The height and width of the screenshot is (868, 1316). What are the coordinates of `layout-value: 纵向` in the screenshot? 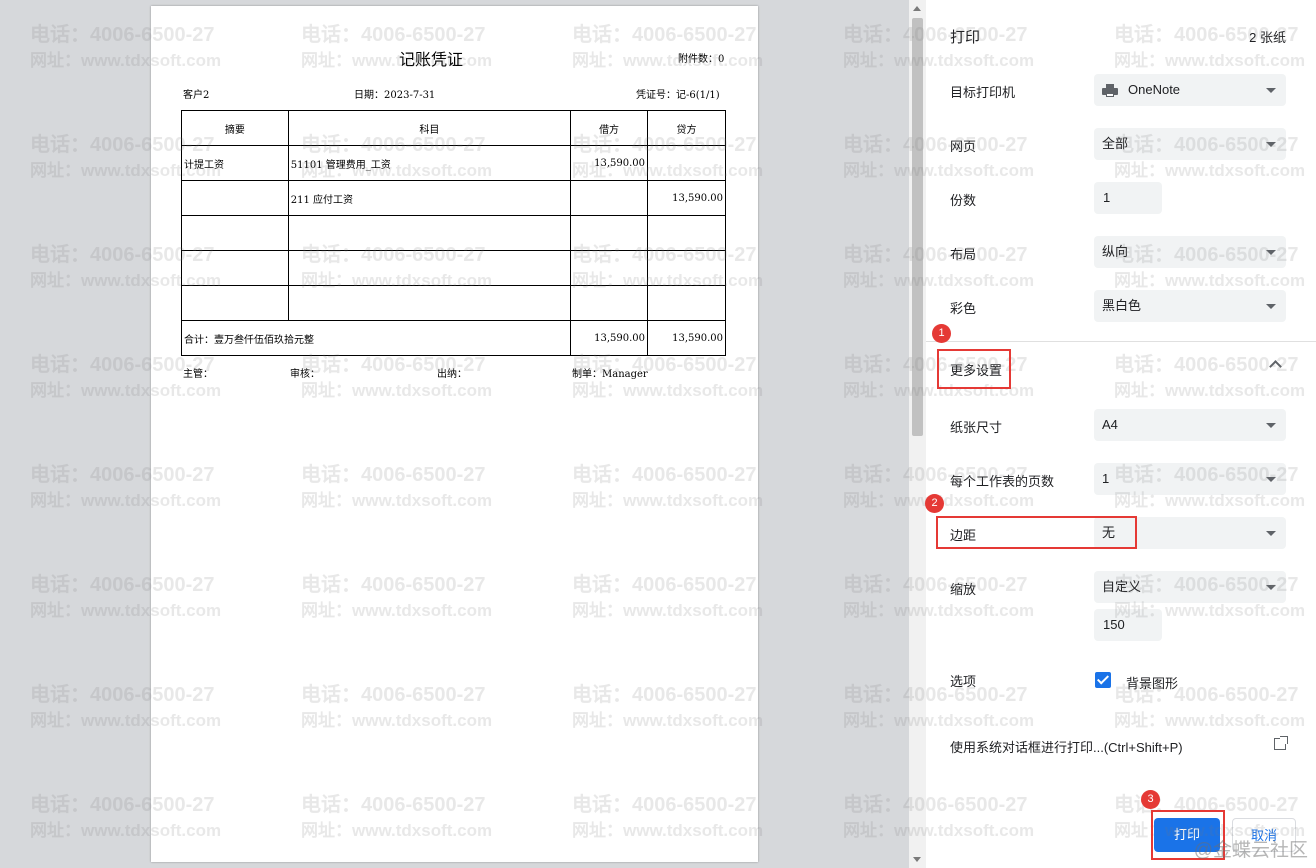 It's located at (1115, 251).